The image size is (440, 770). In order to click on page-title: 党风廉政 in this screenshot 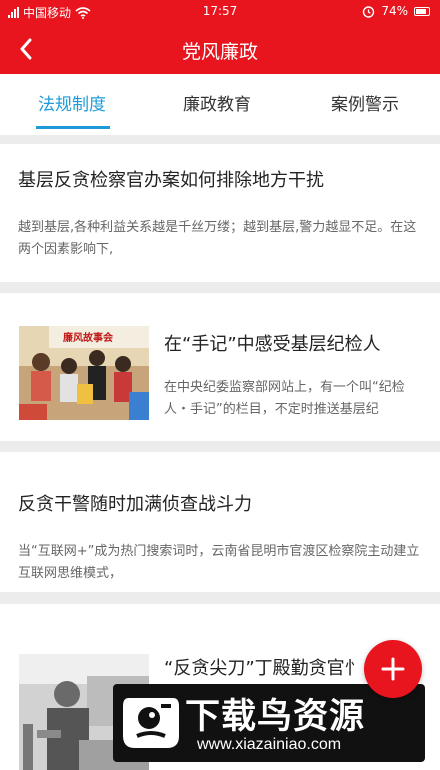, I will do `click(219, 52)`.